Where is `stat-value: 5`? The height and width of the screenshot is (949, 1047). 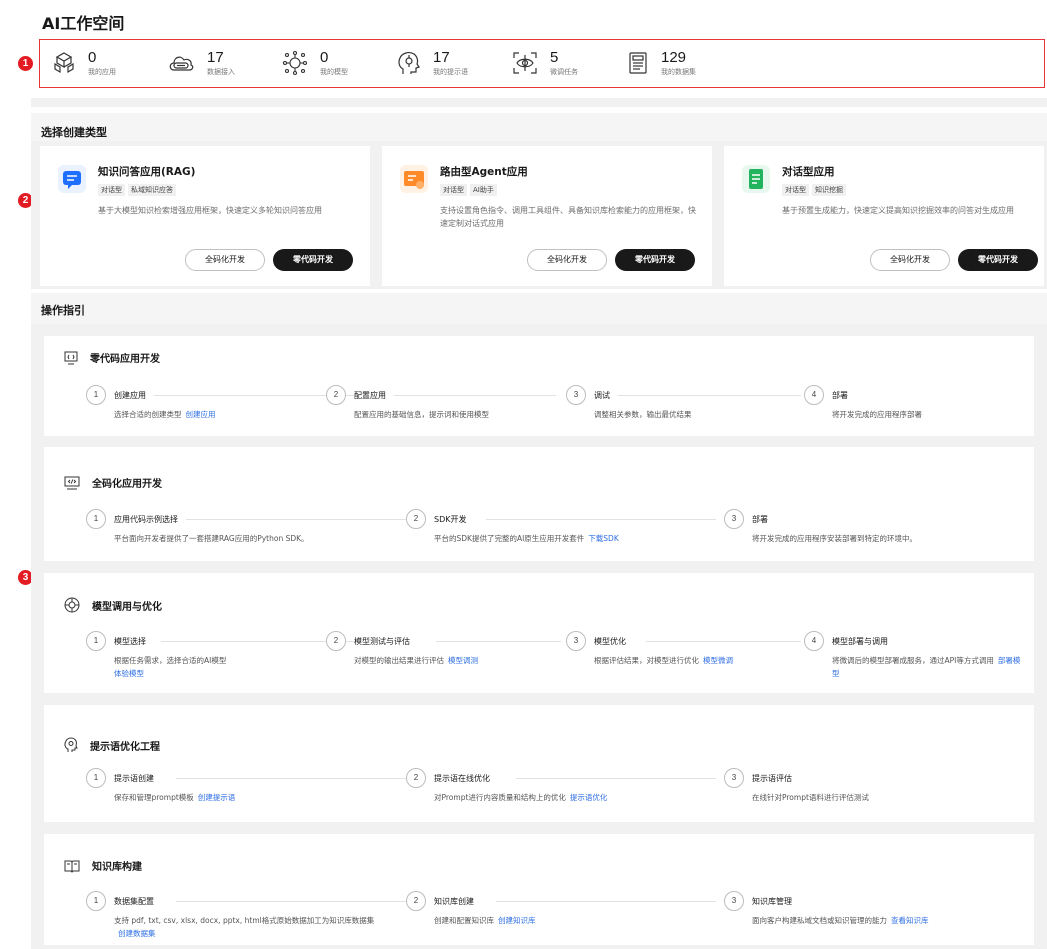 stat-value: 5 is located at coordinates (554, 57).